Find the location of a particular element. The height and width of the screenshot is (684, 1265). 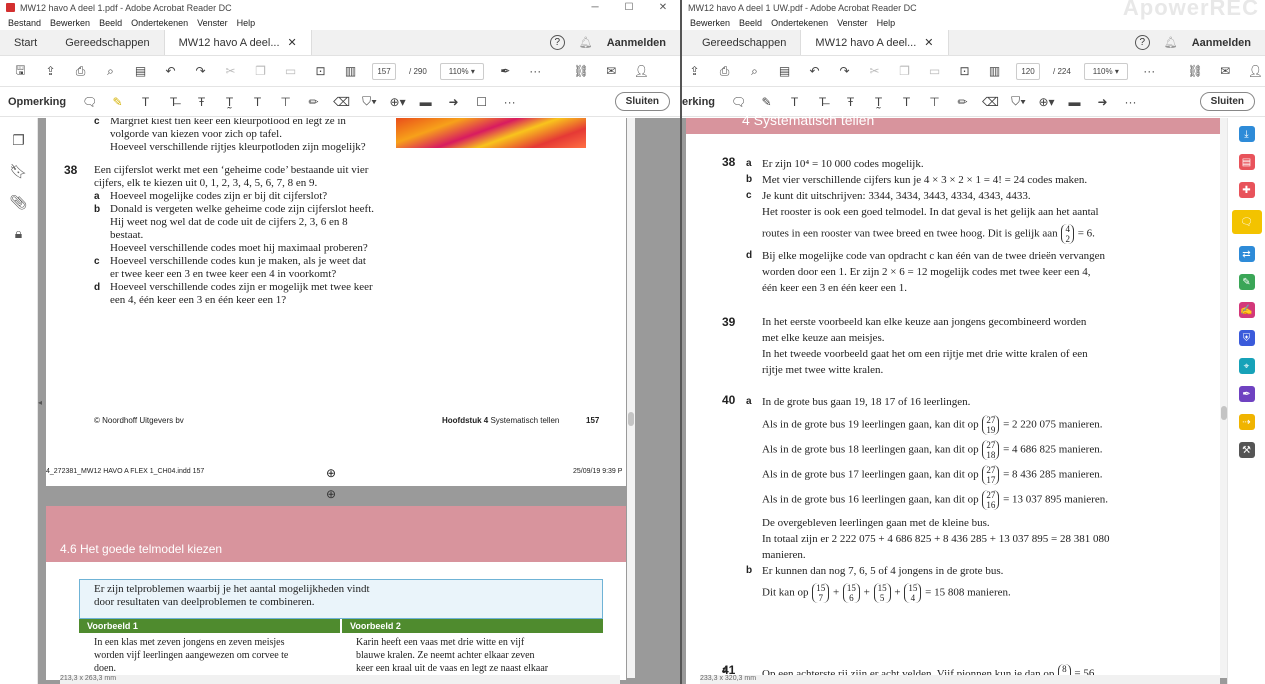

protect-icon: ⛨ is located at coordinates (1246, 338).